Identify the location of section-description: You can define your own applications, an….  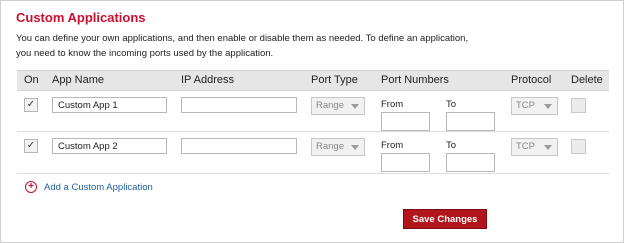
(296, 46).